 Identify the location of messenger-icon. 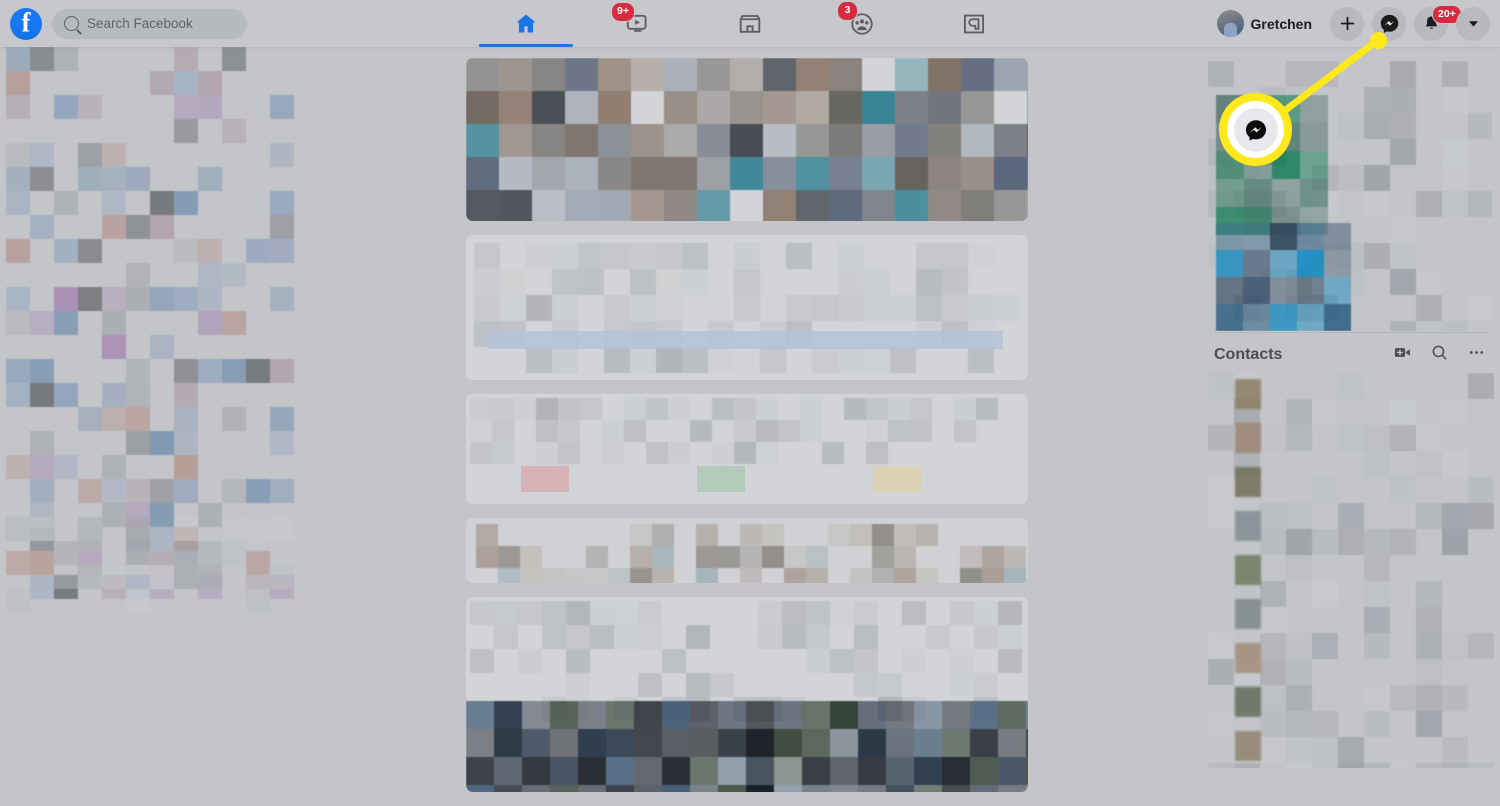
(1389, 23).